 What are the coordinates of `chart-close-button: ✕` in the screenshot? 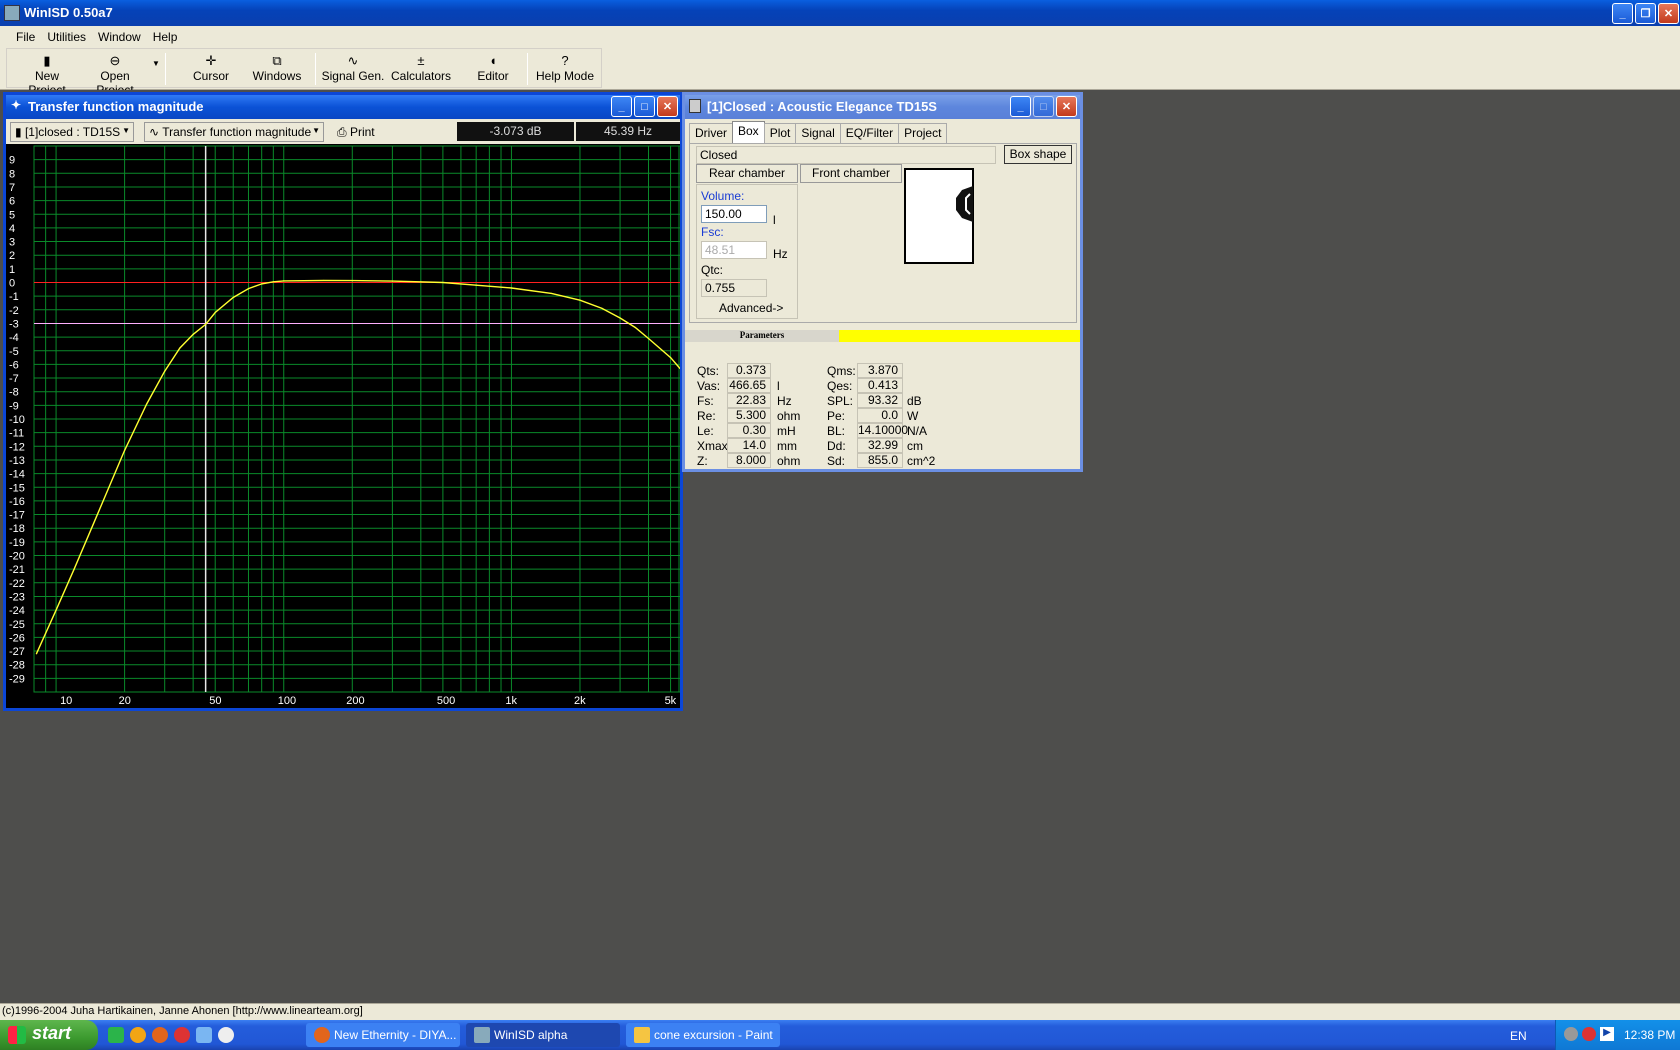 It's located at (667, 106).